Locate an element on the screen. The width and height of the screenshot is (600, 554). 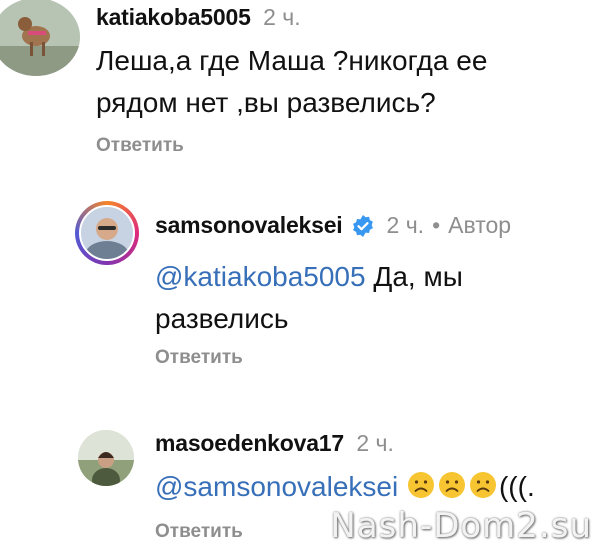
comment-text: @samsonovaleksei (((. is located at coordinates (375, 487).